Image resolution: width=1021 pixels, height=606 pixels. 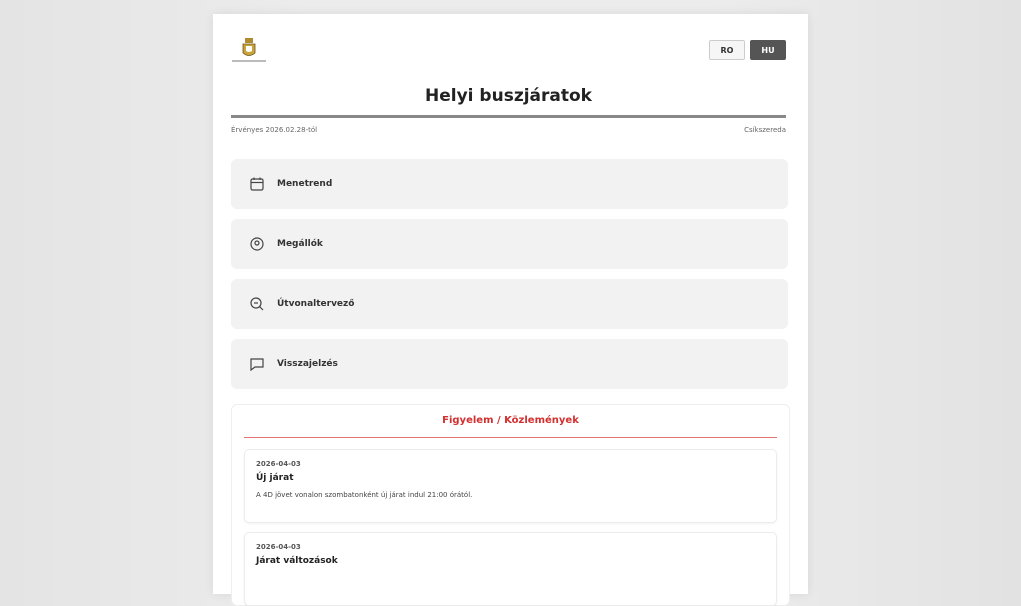 What do you see at coordinates (300, 244) in the screenshot?
I see `menu-stops-label: Megállók` at bounding box center [300, 244].